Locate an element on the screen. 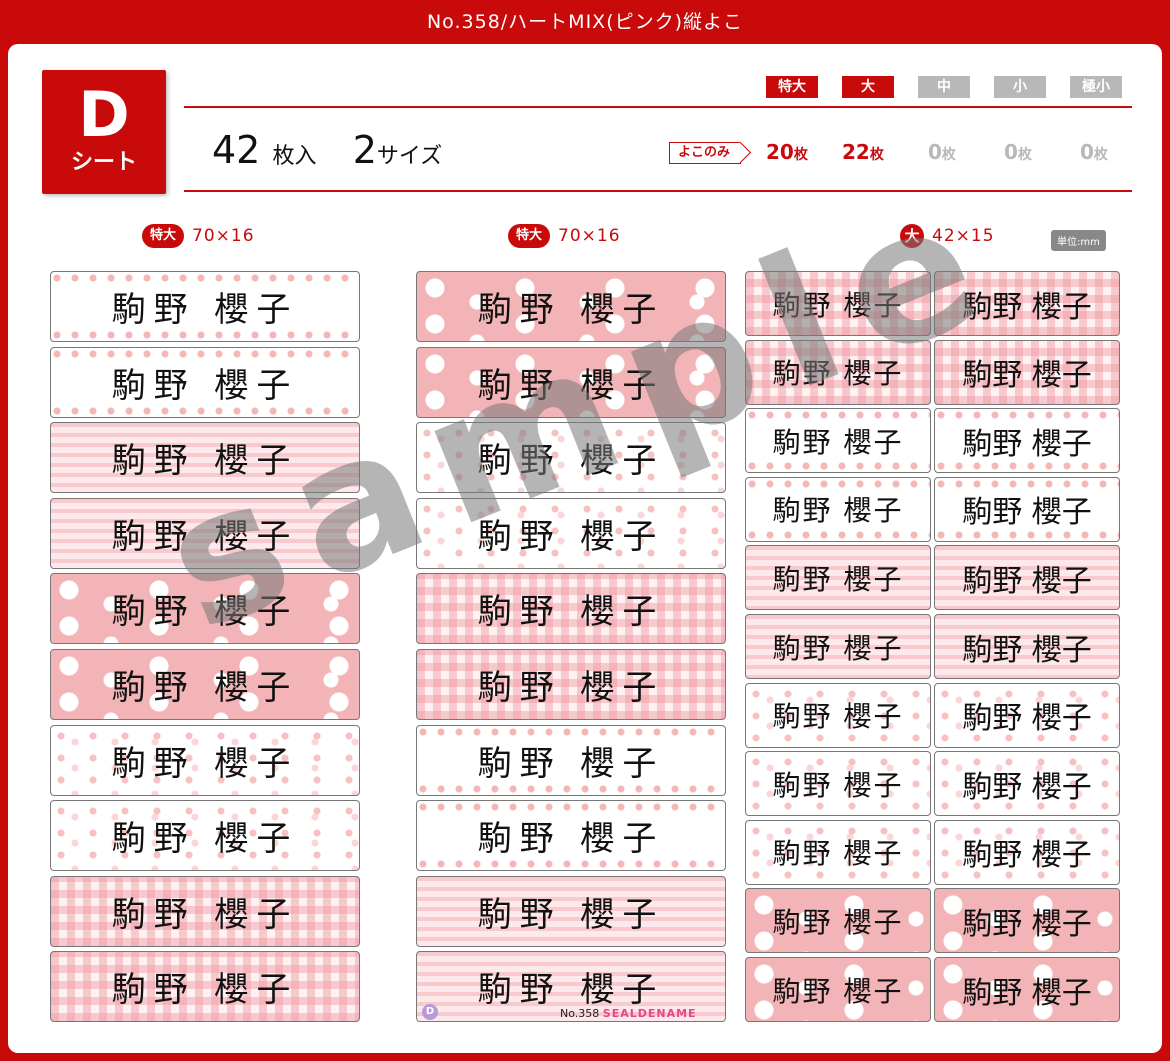 The width and height of the screenshot is (1170, 1061). size-unit: サイズ is located at coordinates (409, 156).